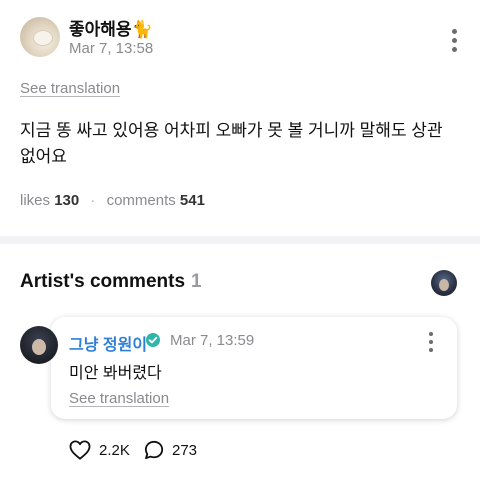 This screenshot has height=481, width=480. I want to click on comment-reply-button: 273, so click(170, 450).